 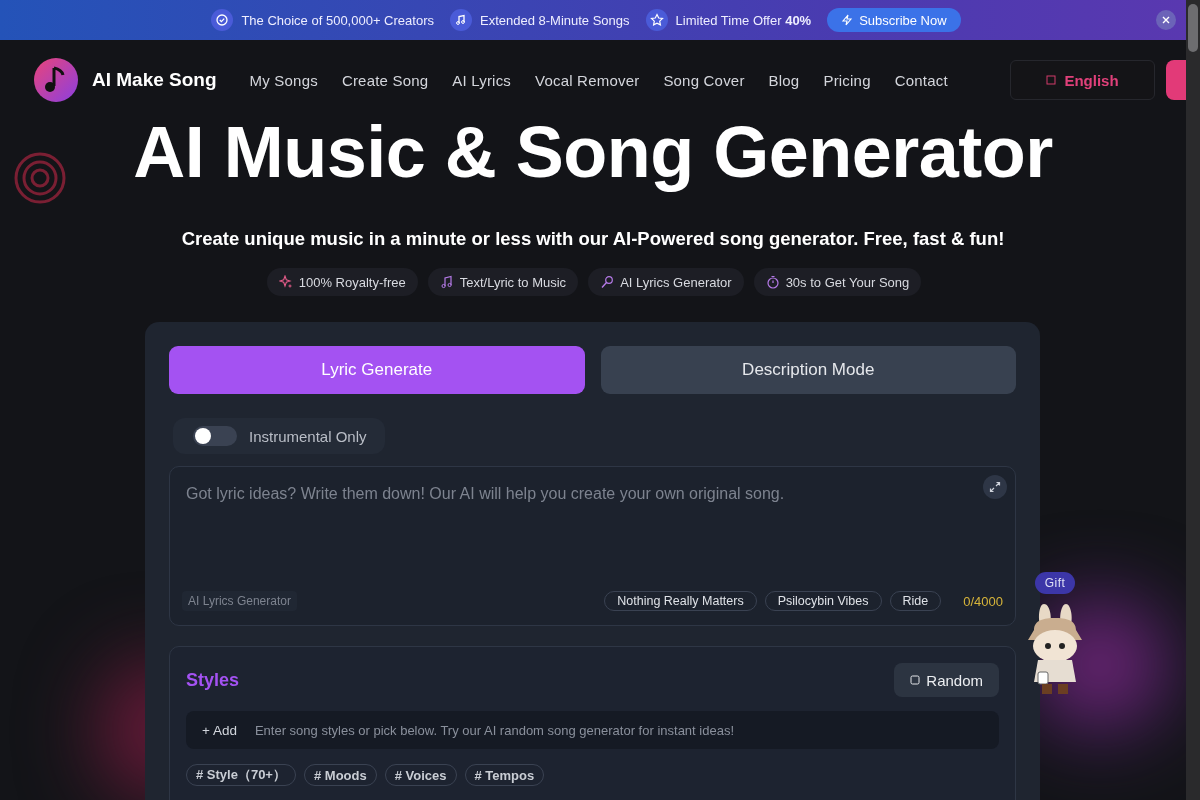 I want to click on nav-link: My Songs, so click(x=283, y=80).